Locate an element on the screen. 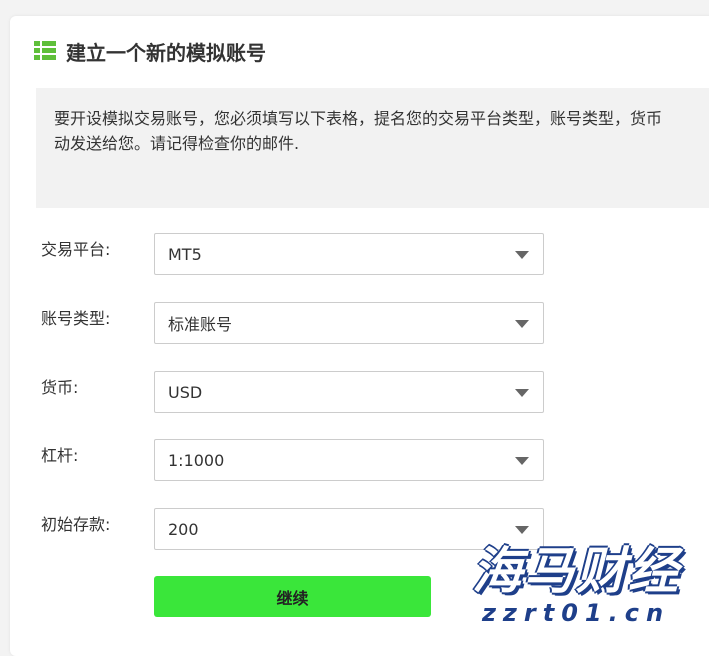 This screenshot has width=709, height=656. currency-label: 货币: is located at coordinates (59, 386).